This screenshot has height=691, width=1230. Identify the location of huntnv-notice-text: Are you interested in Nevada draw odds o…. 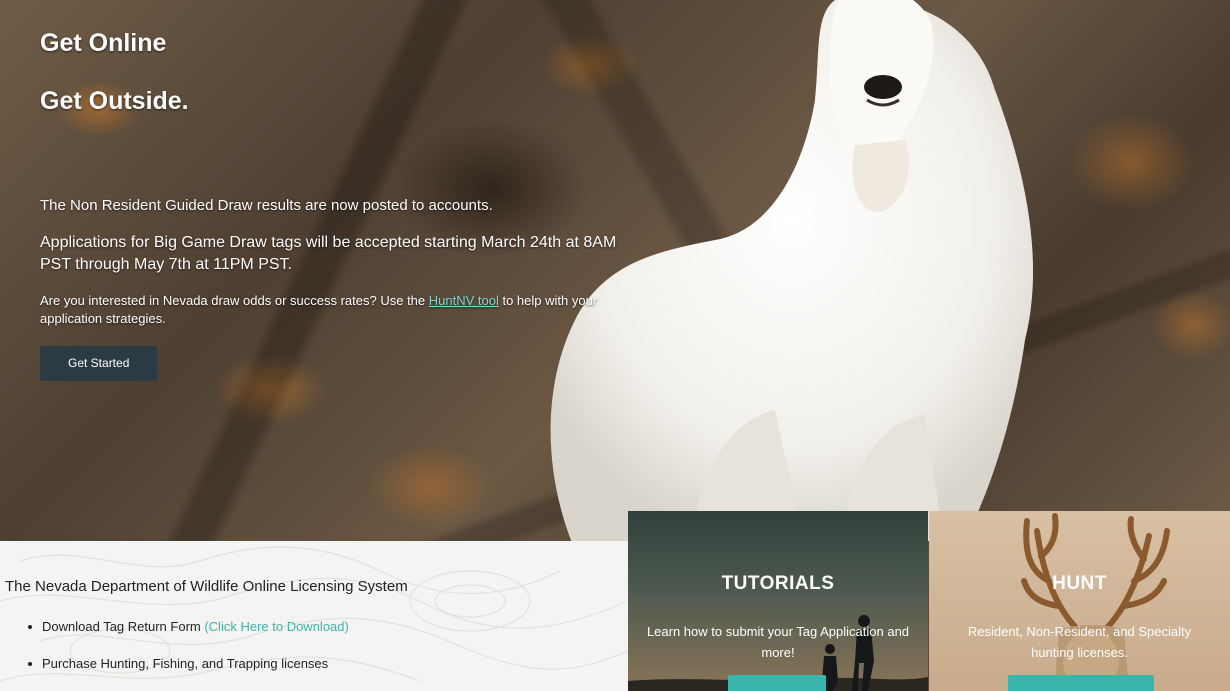
(234, 300).